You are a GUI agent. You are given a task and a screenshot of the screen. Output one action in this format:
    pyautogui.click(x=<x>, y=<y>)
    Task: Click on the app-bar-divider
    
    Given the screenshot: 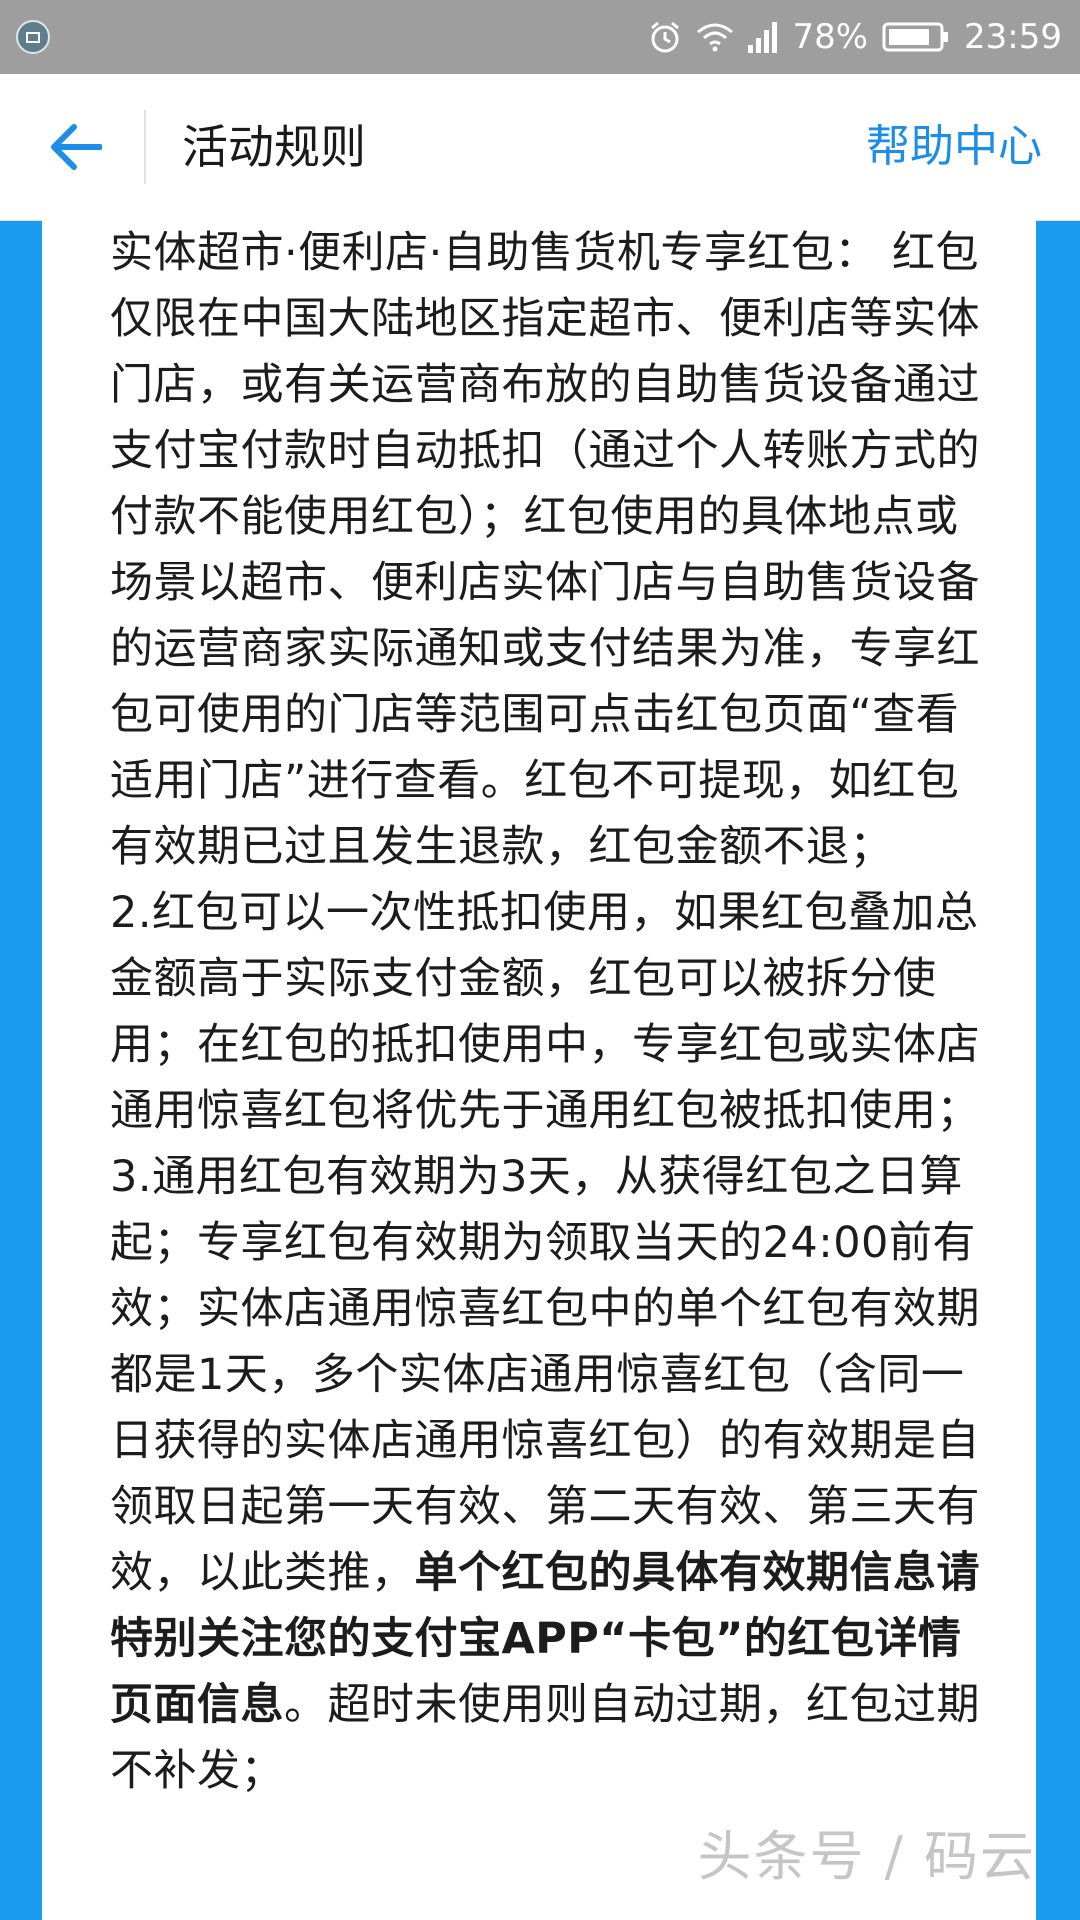 What is the action you would take?
    pyautogui.click(x=145, y=147)
    